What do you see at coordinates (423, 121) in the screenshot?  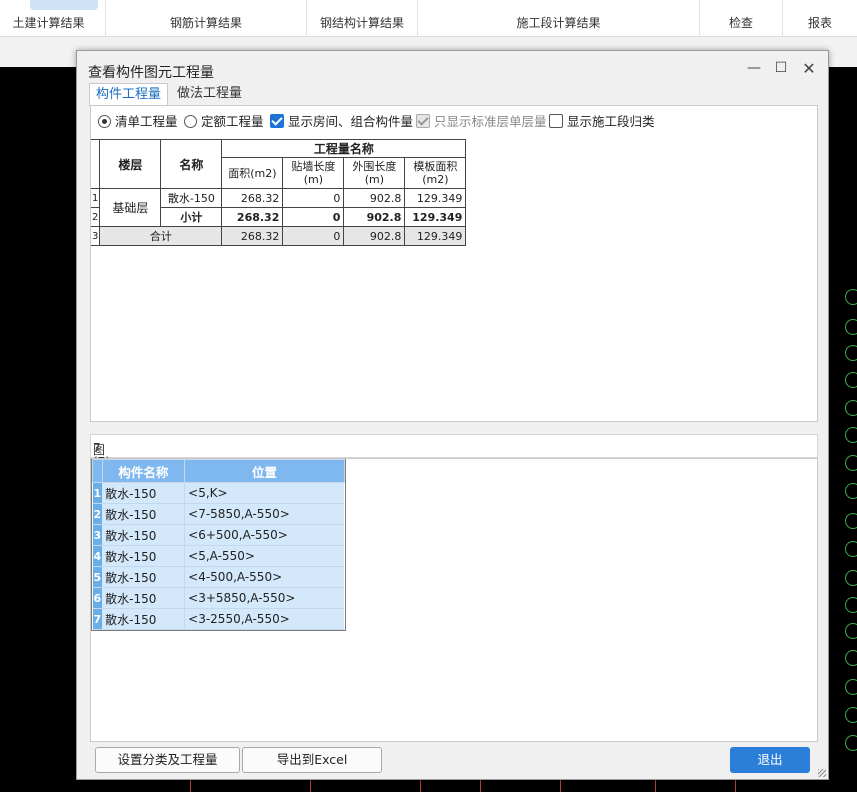 I see `checkbox-disabled-icon` at bounding box center [423, 121].